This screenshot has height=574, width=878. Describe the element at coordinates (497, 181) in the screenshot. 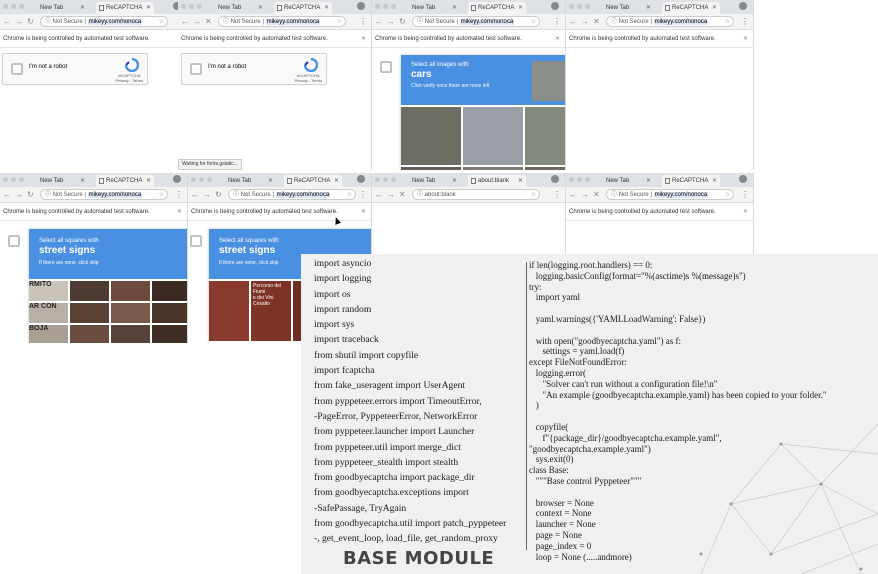

I see `tab-about-blank: about:blank ✕` at that location.